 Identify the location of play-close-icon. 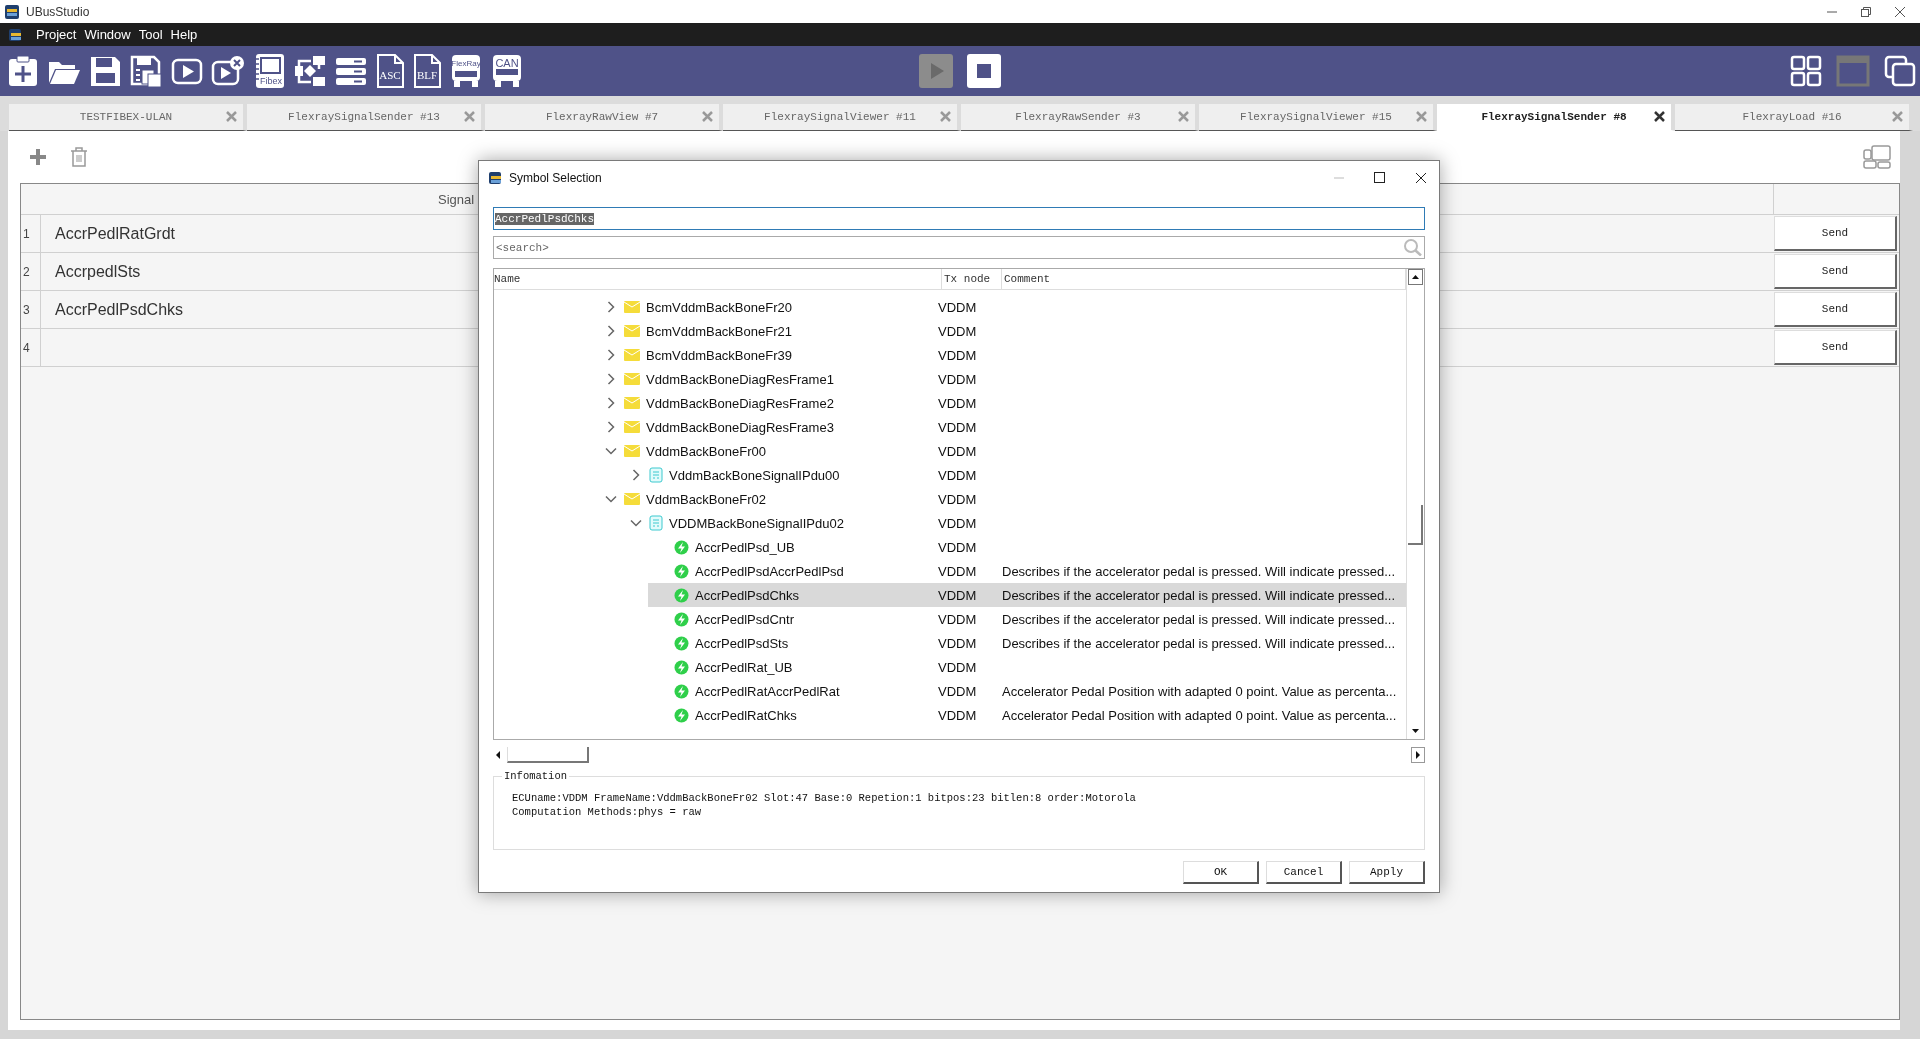
(228, 71).